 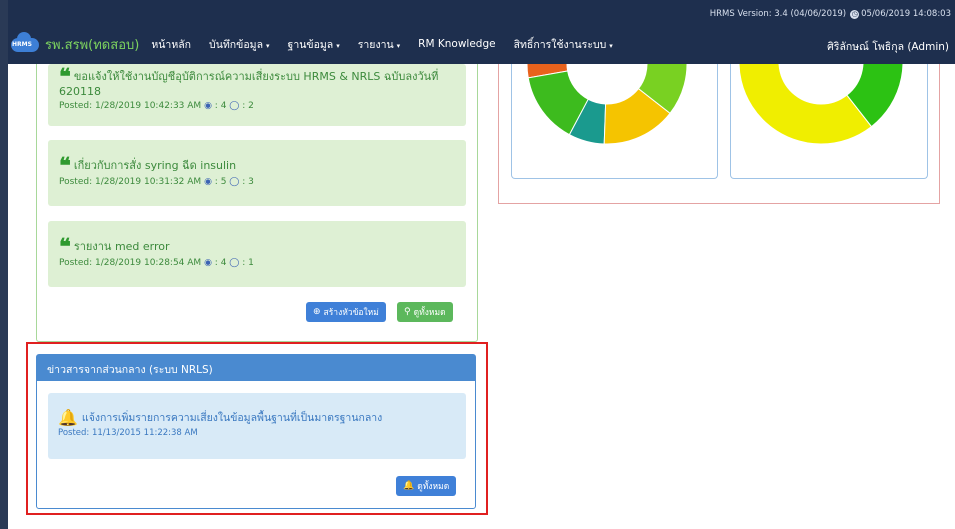 I want to click on nav-record-data: บันทึกข้อมูล ▾, so click(x=239, y=44).